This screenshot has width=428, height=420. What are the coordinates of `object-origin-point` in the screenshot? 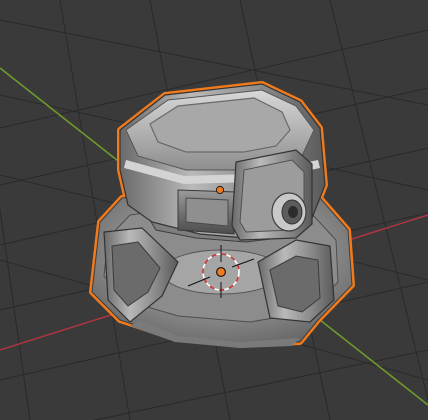 It's located at (221, 272).